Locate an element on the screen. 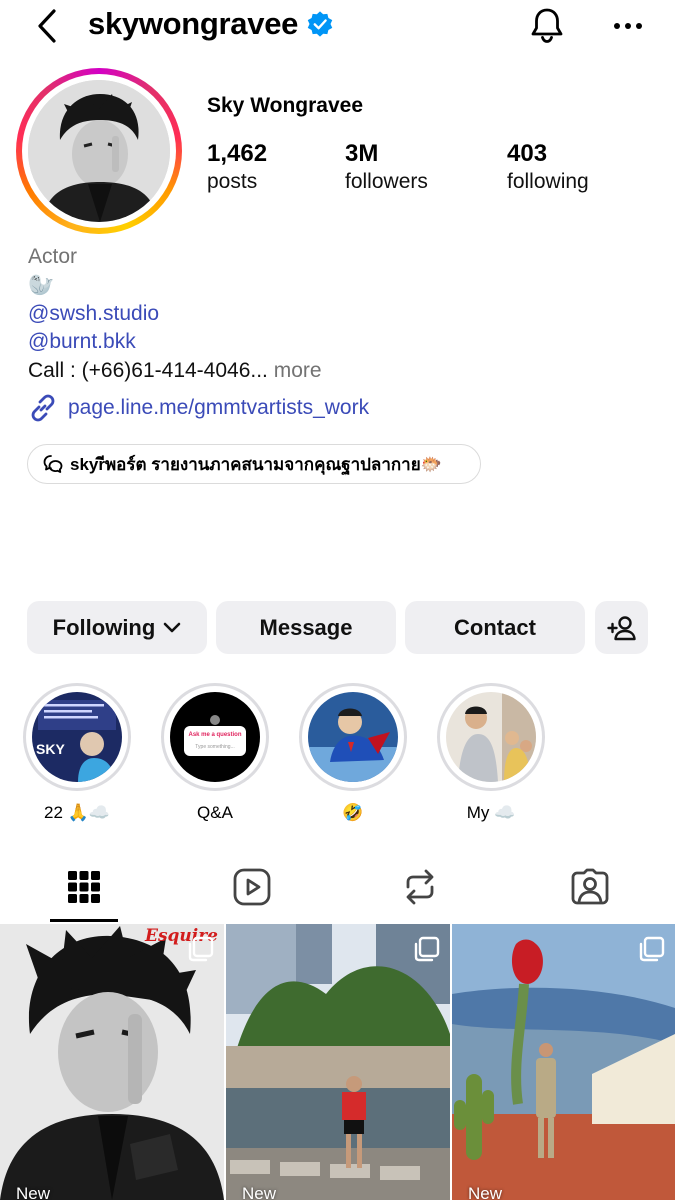 The image size is (675, 1200). more-dots-icon is located at coordinates (628, 26).